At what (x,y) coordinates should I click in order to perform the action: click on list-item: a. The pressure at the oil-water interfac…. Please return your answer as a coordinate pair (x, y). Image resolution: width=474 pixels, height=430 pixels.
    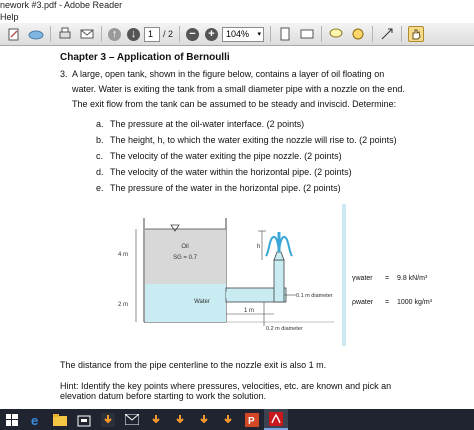
    Looking at the image, I should click on (200, 124).